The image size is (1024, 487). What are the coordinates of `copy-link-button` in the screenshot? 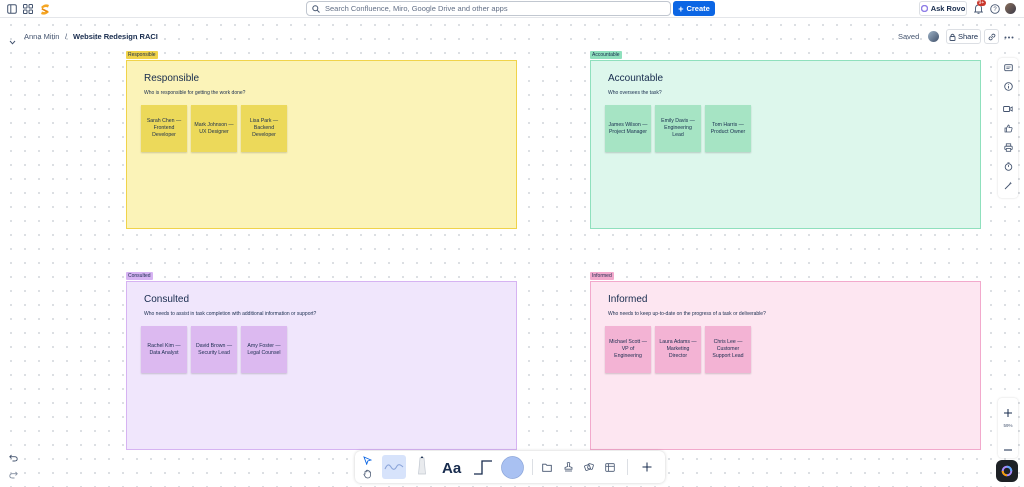 It's located at (991, 36).